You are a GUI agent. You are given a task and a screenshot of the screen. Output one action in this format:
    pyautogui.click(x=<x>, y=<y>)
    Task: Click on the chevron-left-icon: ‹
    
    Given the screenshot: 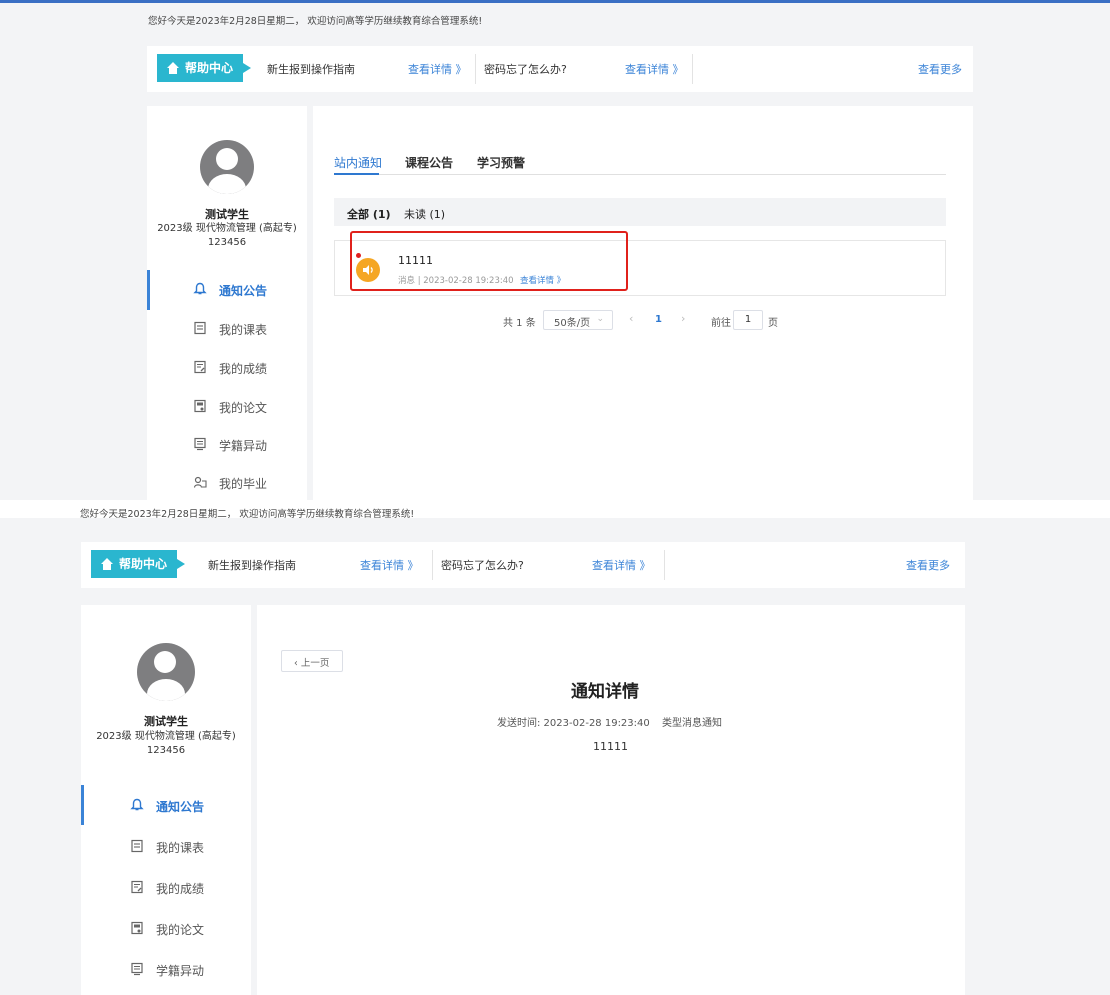 What is the action you would take?
    pyautogui.click(x=296, y=663)
    